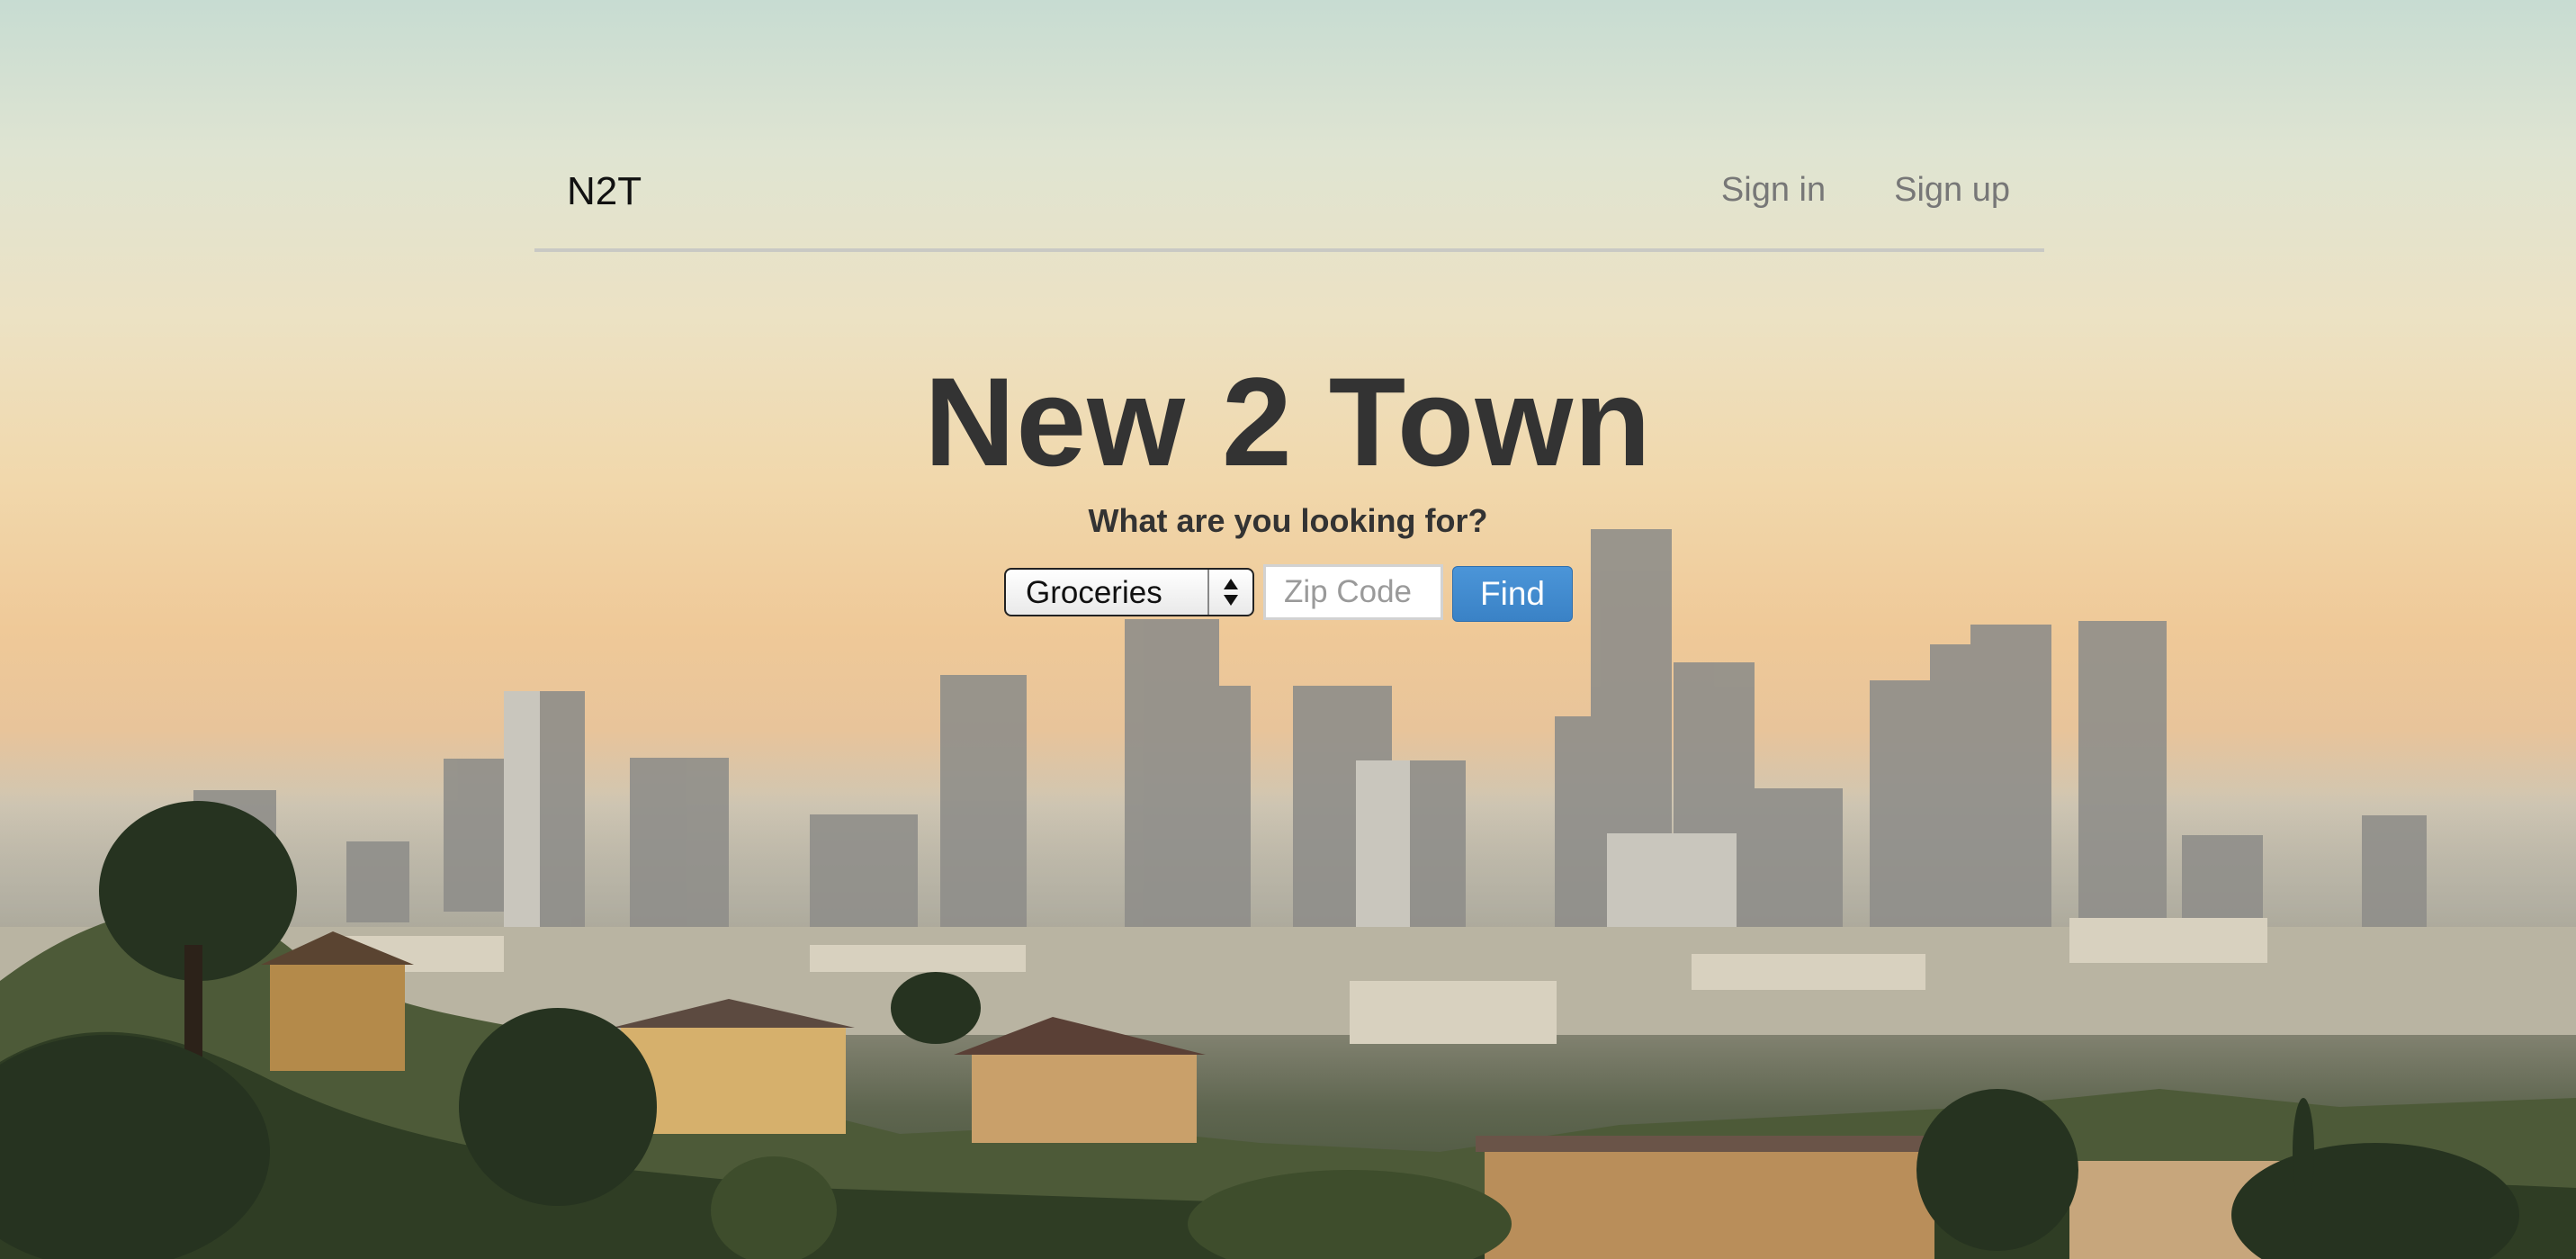  Describe the element at coordinates (1774, 190) in the screenshot. I see `sign-in-link: Sign in` at that location.